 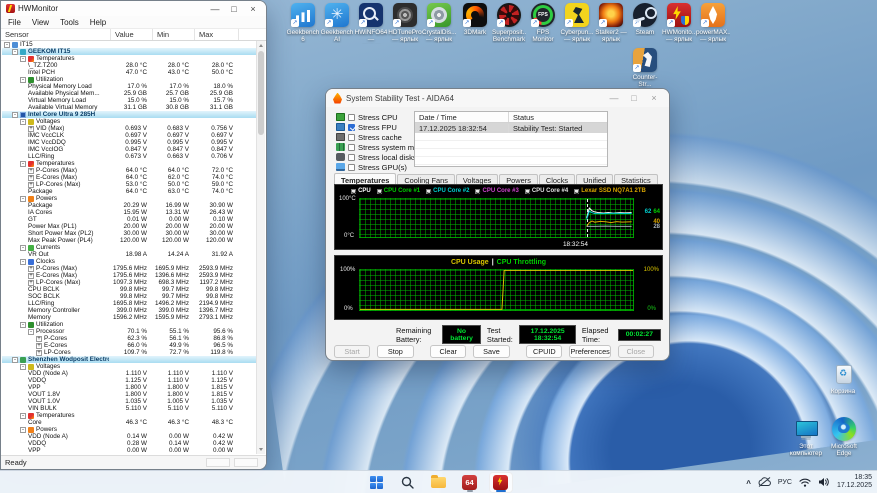 I want to click on sensor-row: - Intel Core Ultra 9 285H, so click(x=129, y=114).